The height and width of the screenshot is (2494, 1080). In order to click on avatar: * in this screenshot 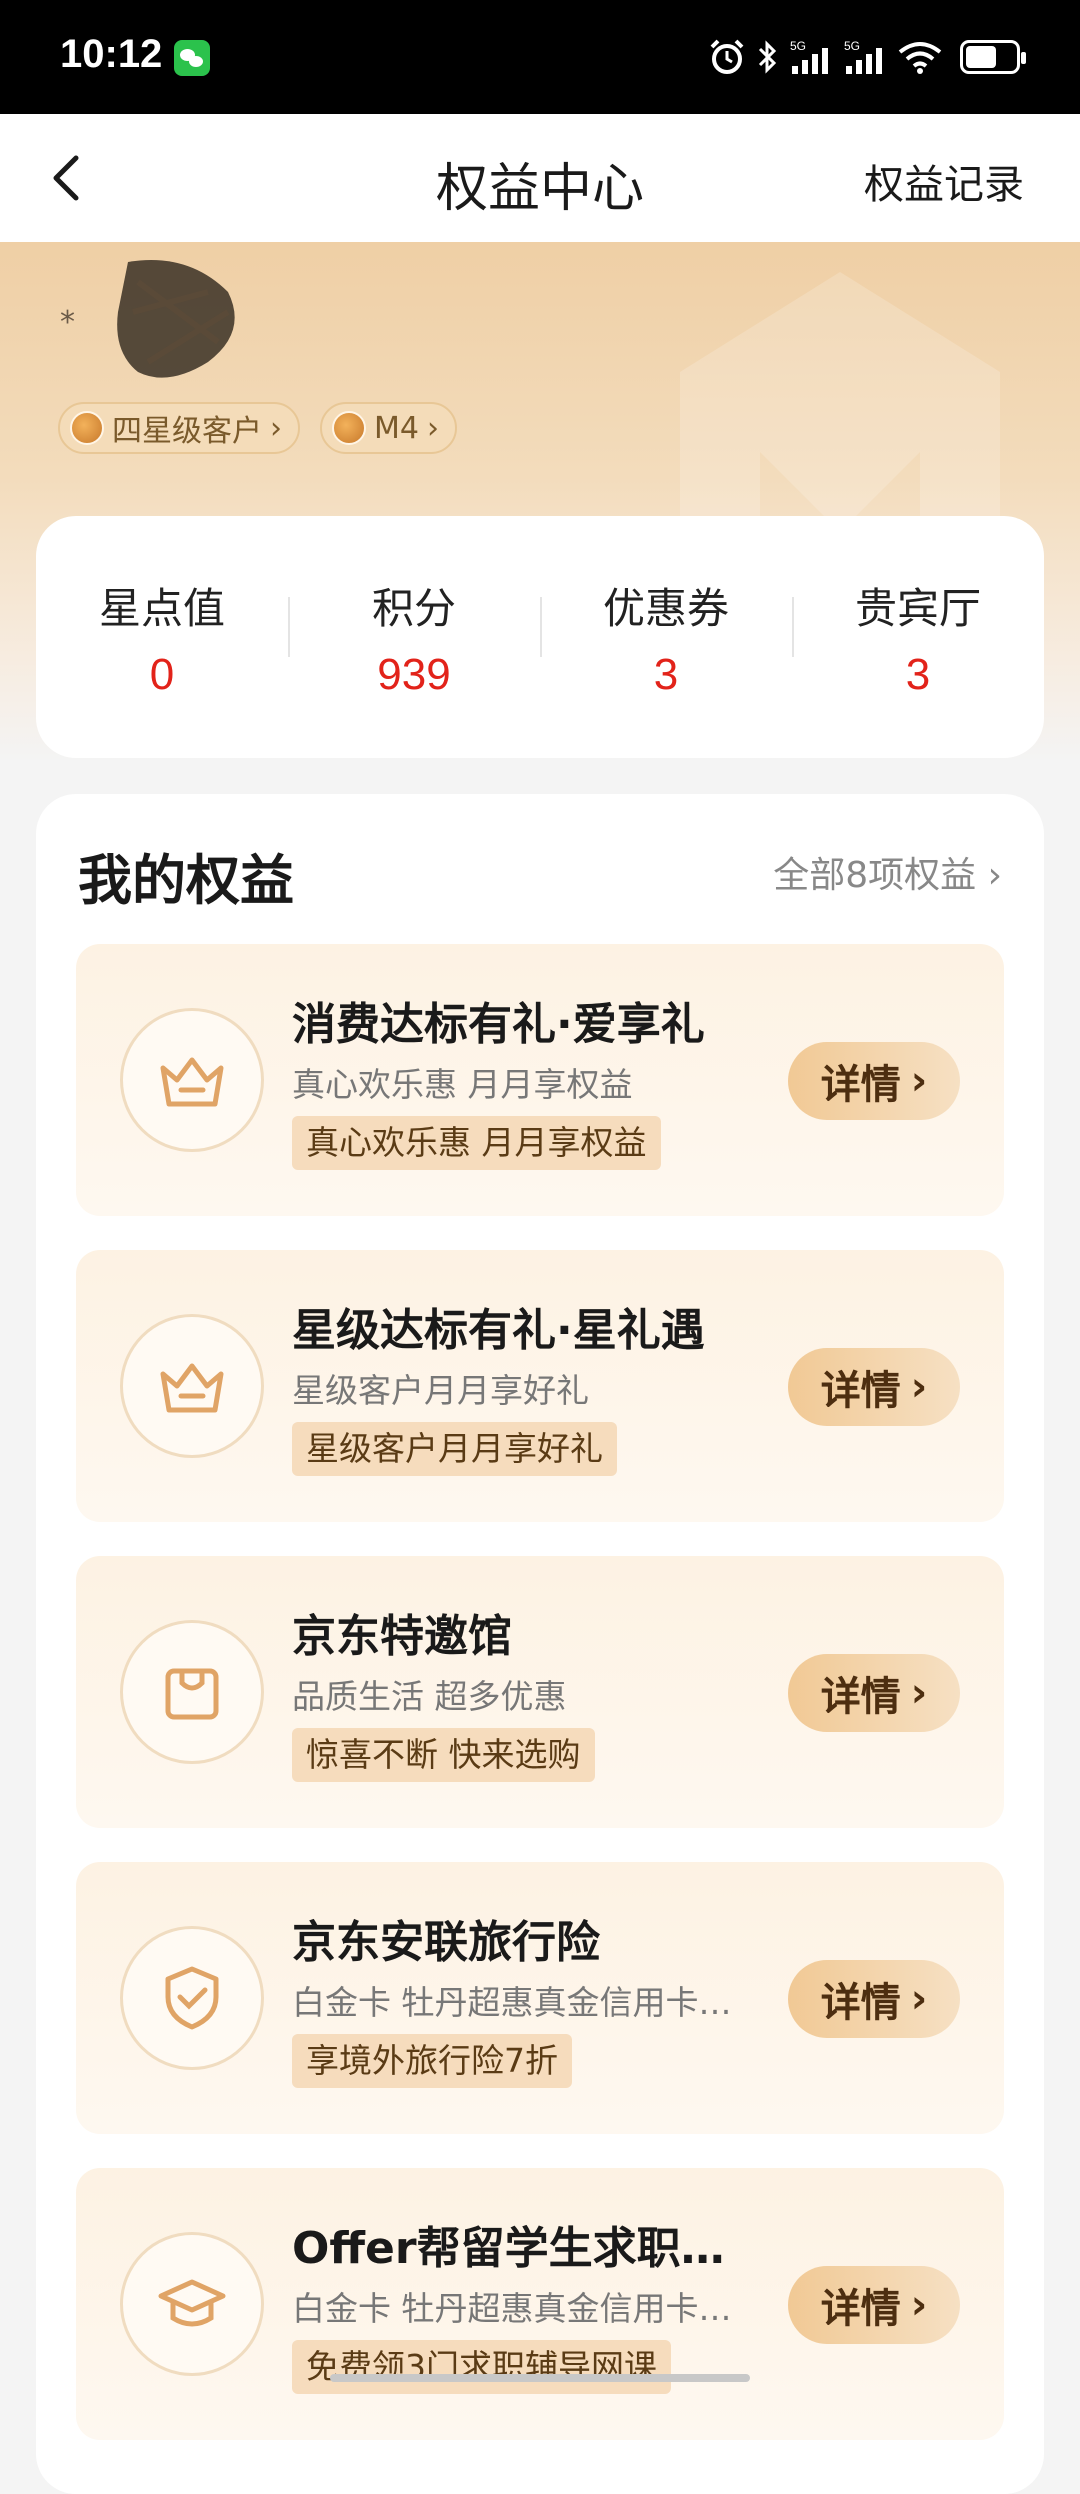, I will do `click(153, 322)`.